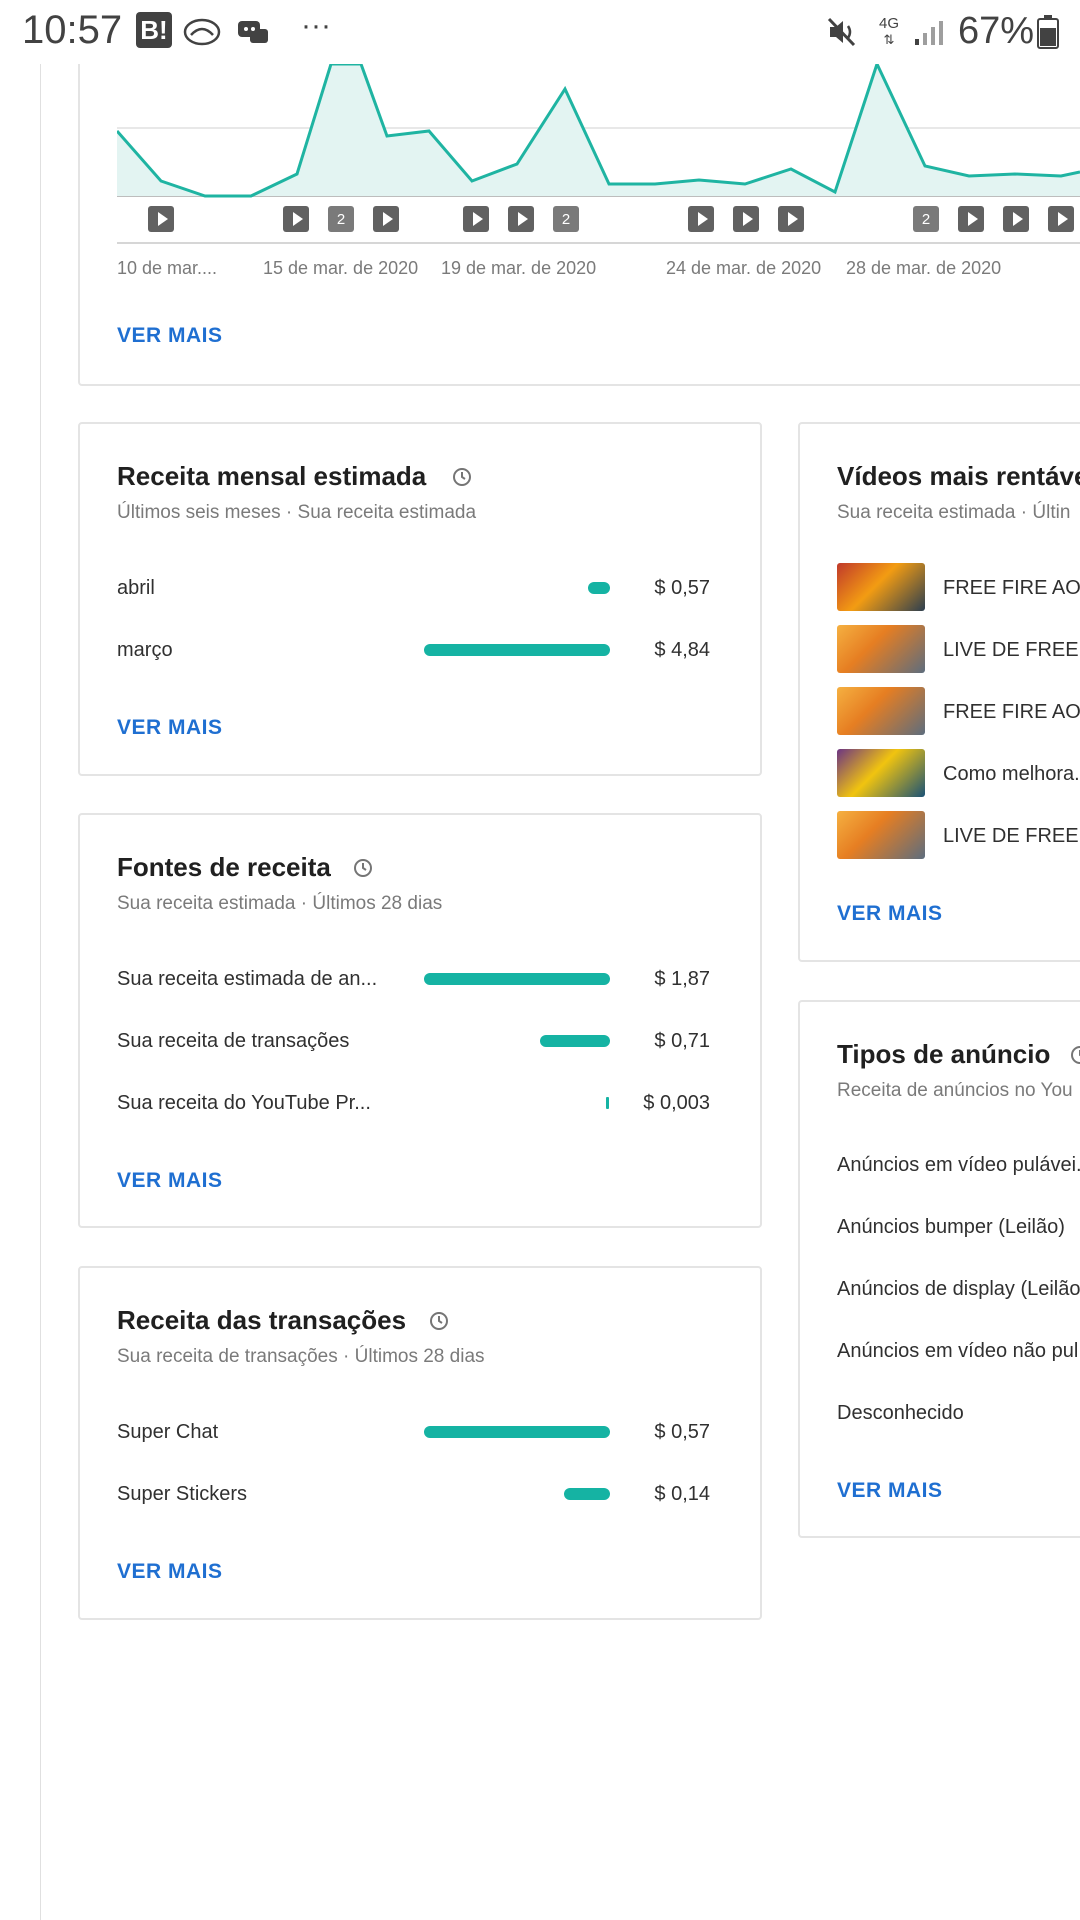 This screenshot has width=1080, height=1920. What do you see at coordinates (676, 1103) in the screenshot?
I see `revenue-source-value: $ 0,003` at bounding box center [676, 1103].